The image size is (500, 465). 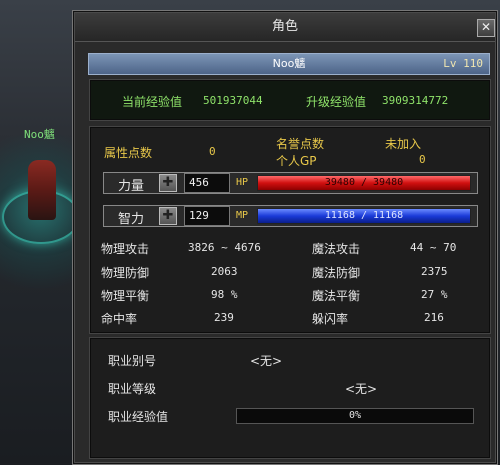 I want to click on combat-stat-value: 216, so click(x=434, y=317).